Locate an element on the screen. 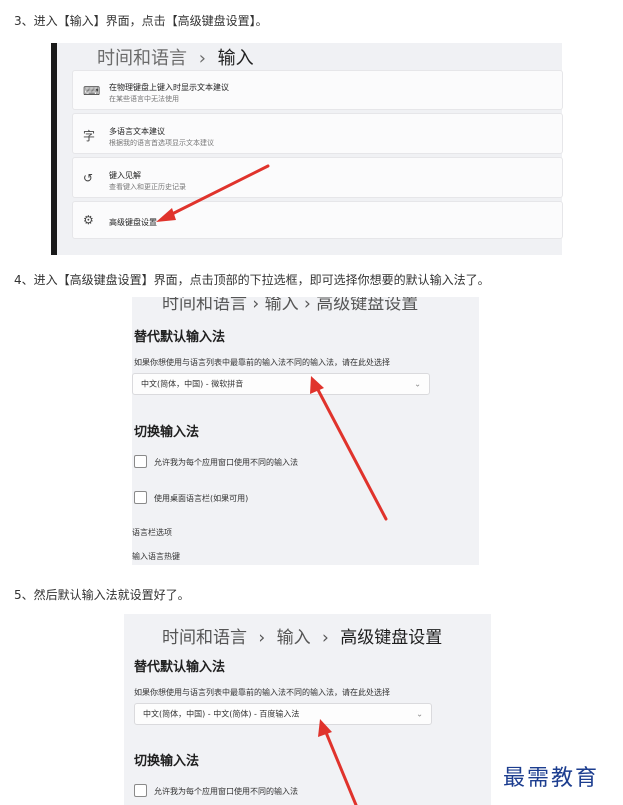  arrow-to-advanced-keyboard is located at coordinates (216, 192).